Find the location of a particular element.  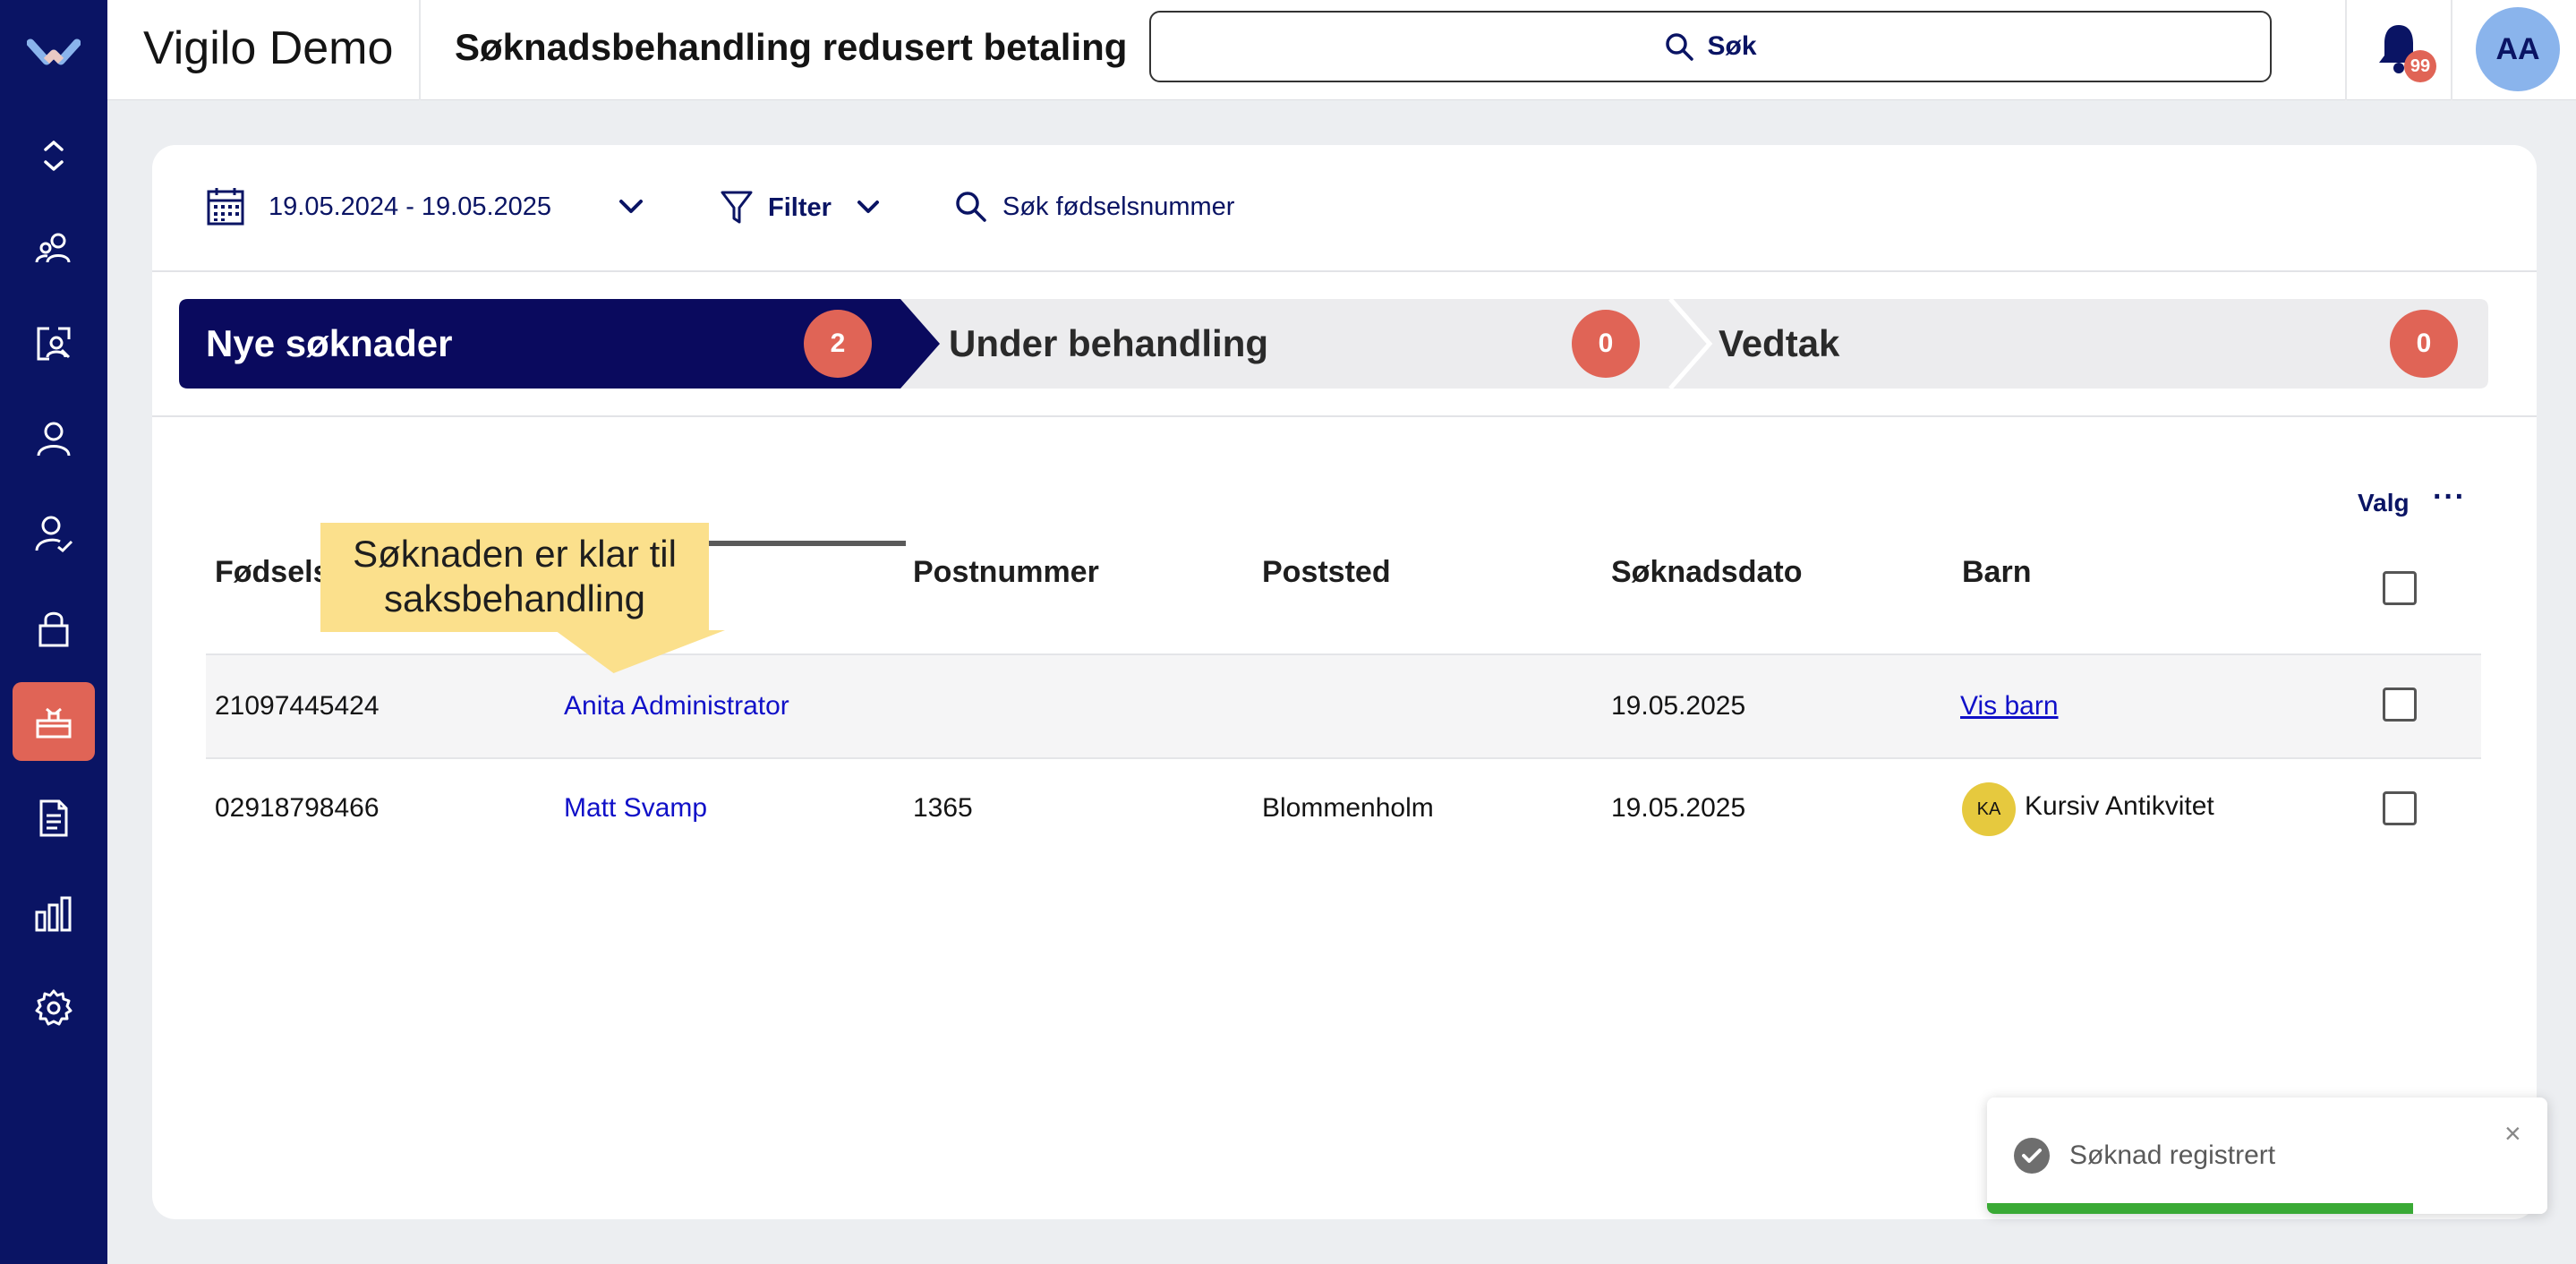

users-group-icon is located at coordinates (53, 248).